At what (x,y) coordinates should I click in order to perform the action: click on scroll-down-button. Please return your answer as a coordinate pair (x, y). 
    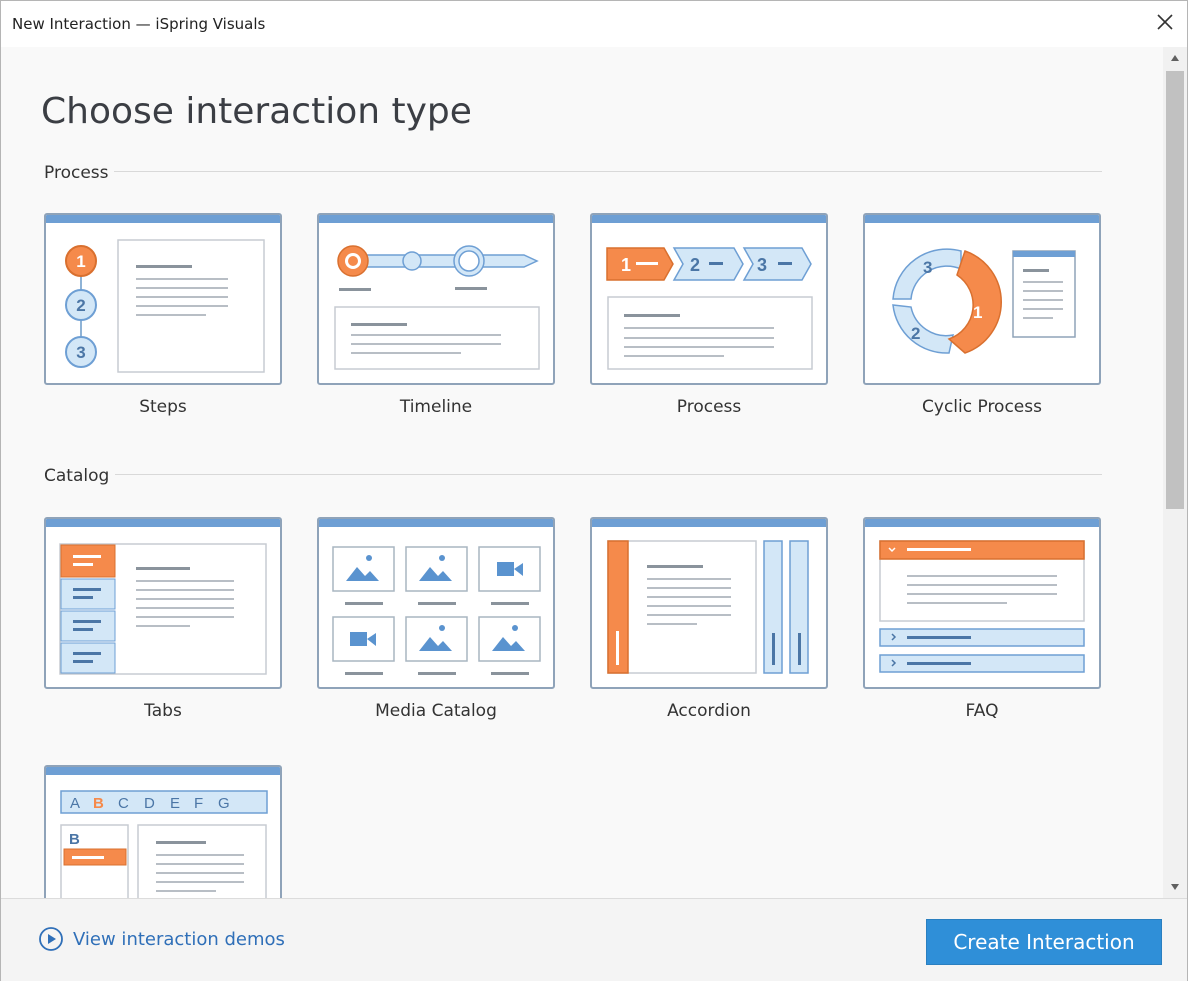
    Looking at the image, I should click on (1175, 887).